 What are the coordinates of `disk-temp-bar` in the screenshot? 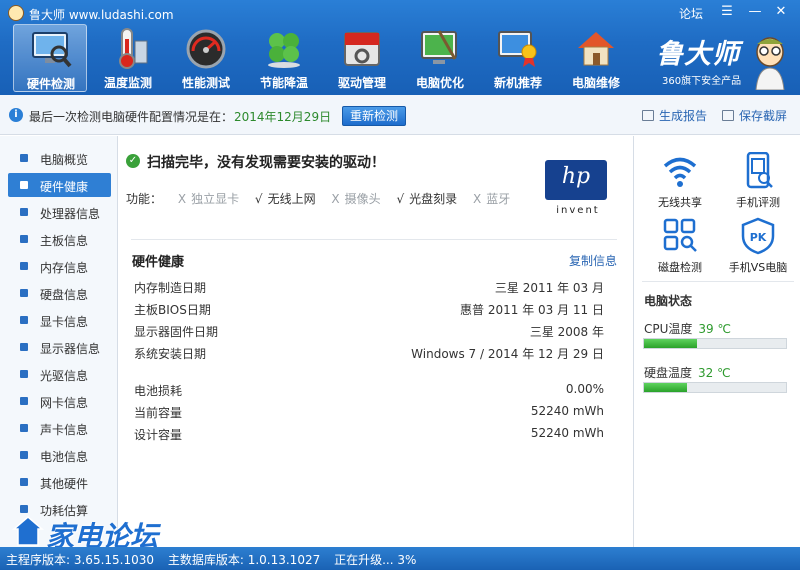 It's located at (715, 387).